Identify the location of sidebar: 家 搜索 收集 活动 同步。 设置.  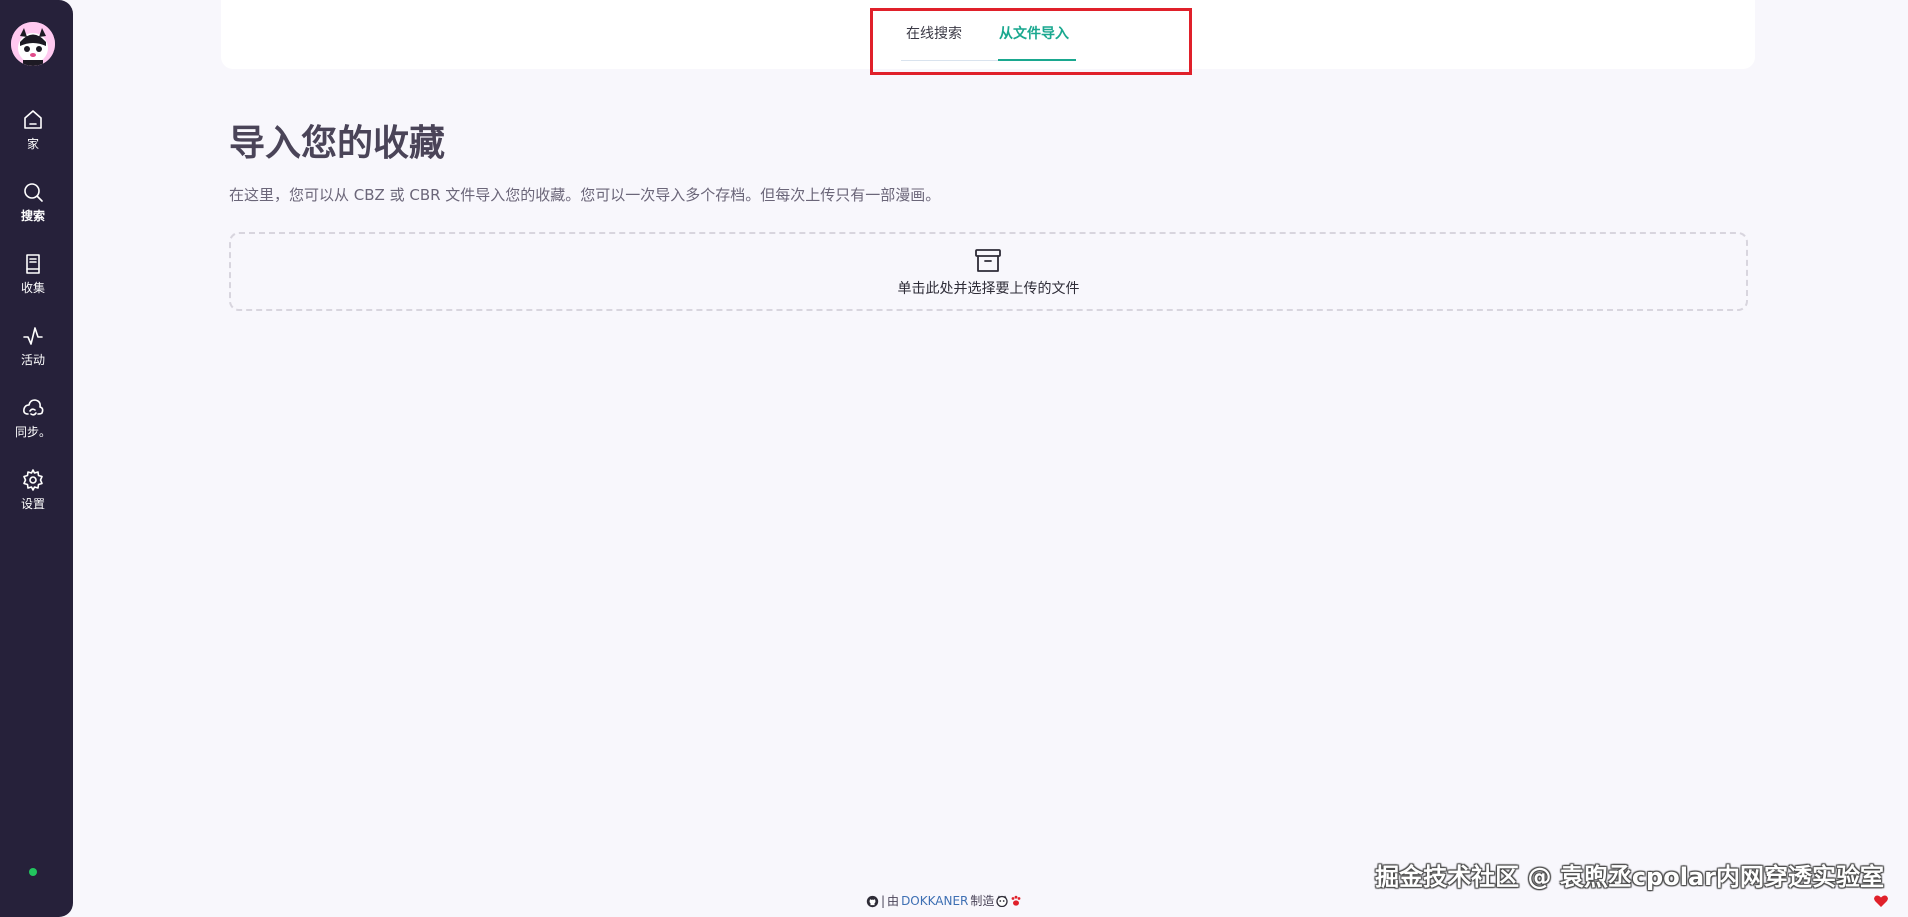
(36, 458).